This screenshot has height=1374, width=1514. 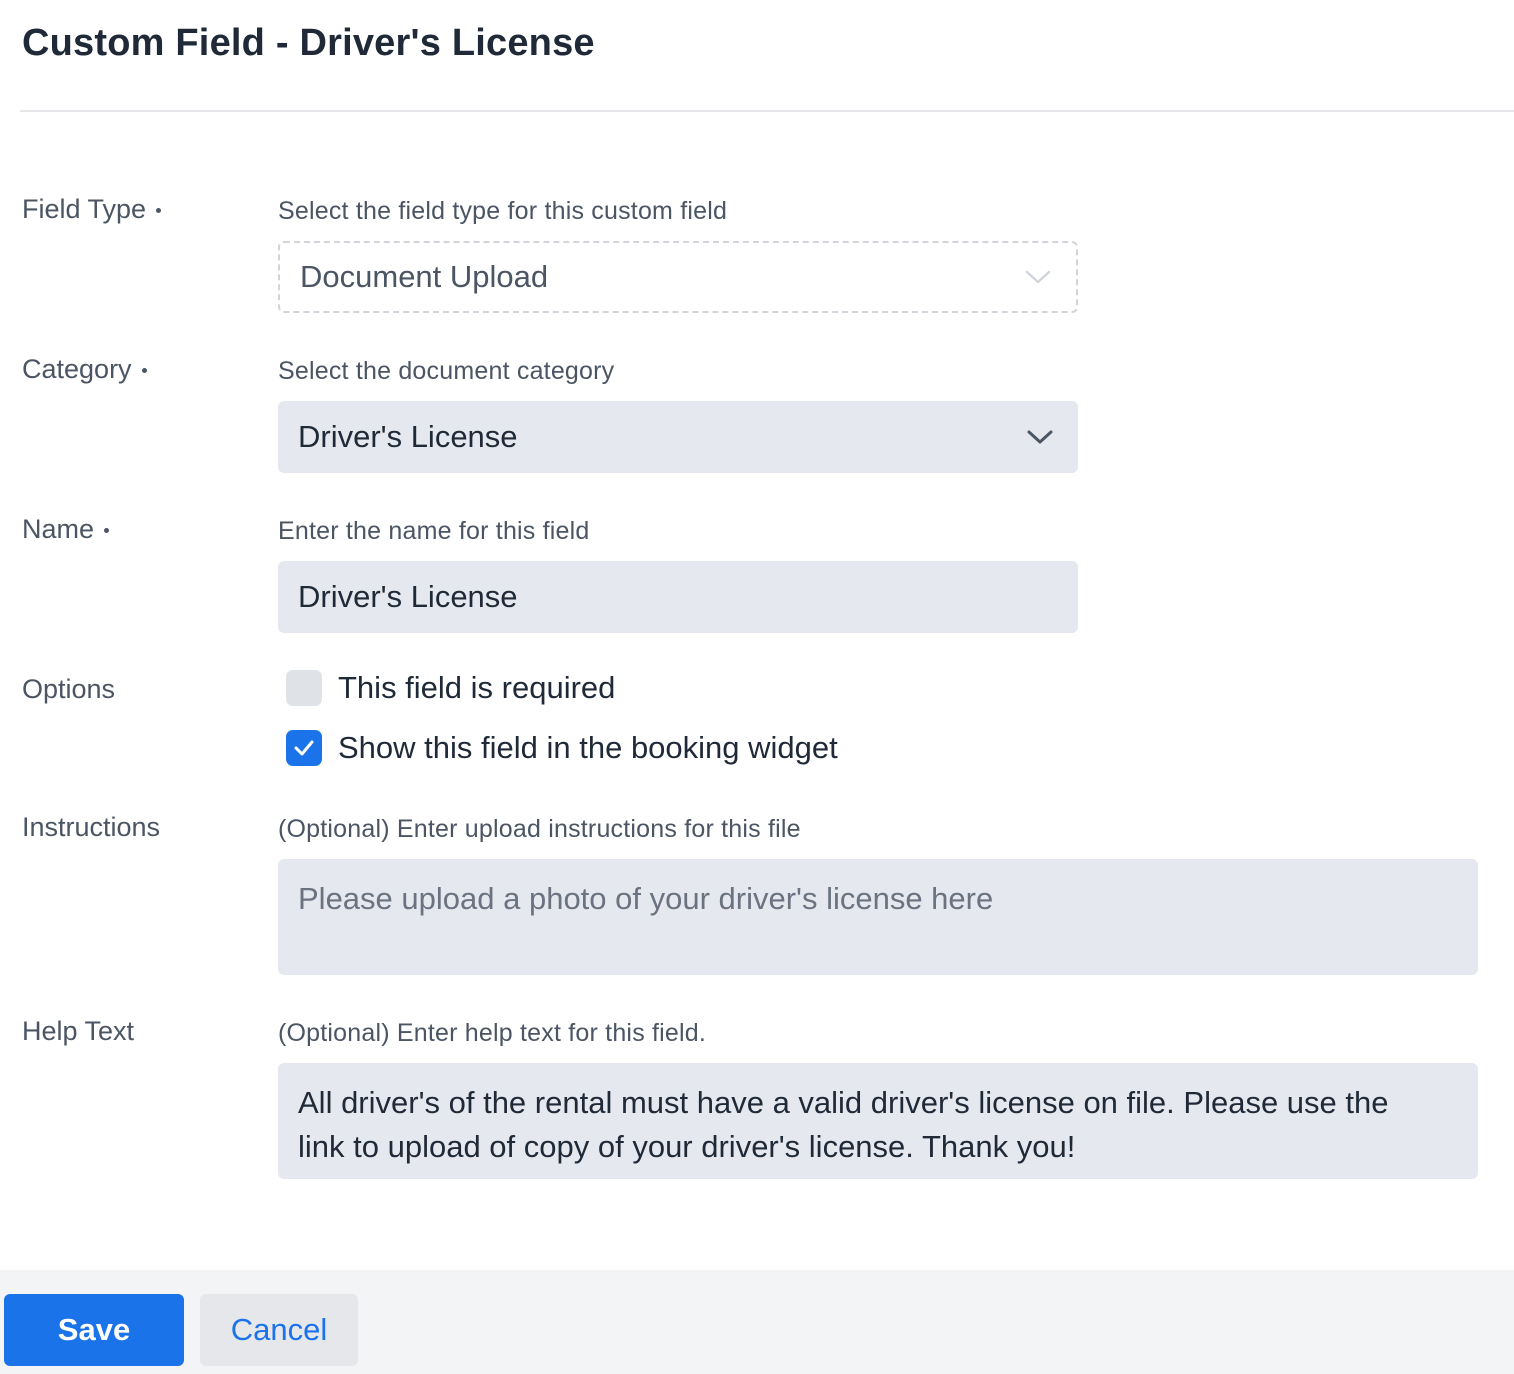 I want to click on name-label: Name, so click(x=66, y=529).